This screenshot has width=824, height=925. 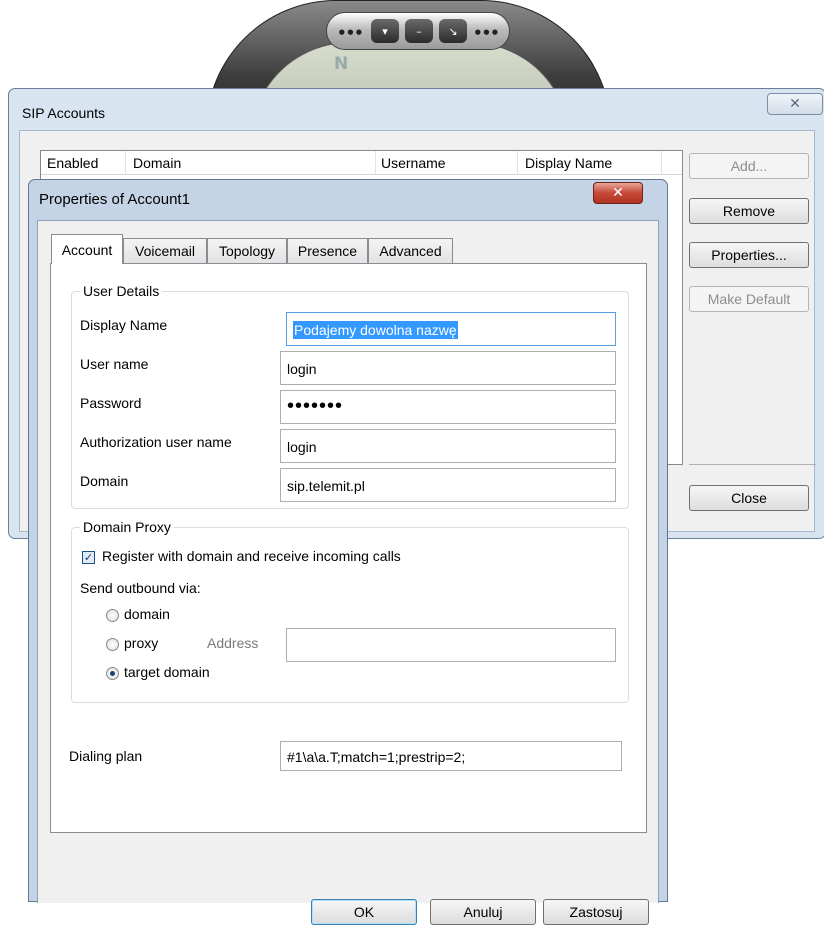 What do you see at coordinates (112, 615) in the screenshot?
I see `radio-domain` at bounding box center [112, 615].